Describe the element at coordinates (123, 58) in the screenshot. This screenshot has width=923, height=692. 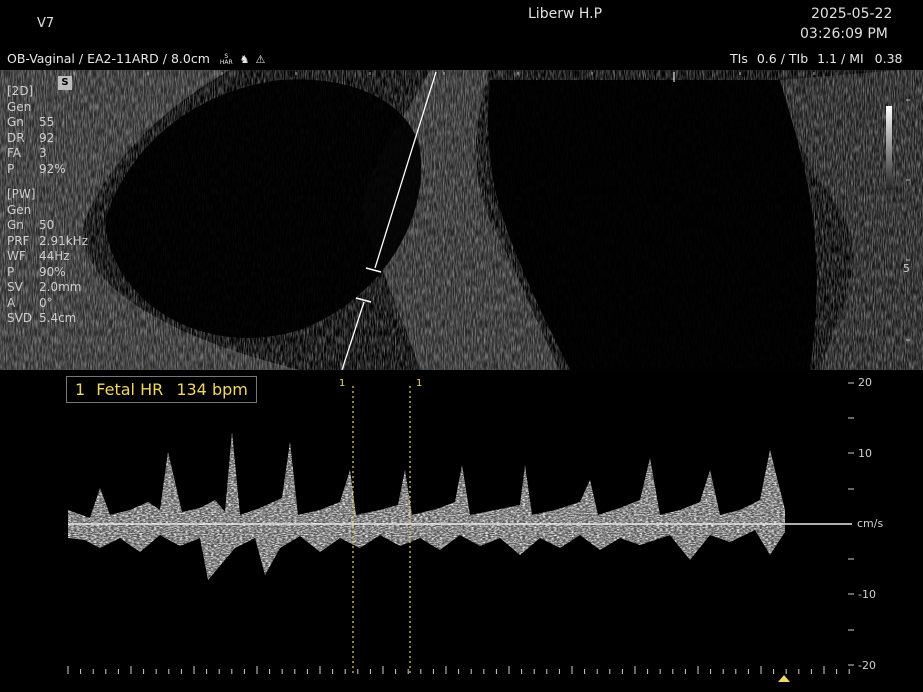
I see `transducer-name: EA2-11ARD` at that location.